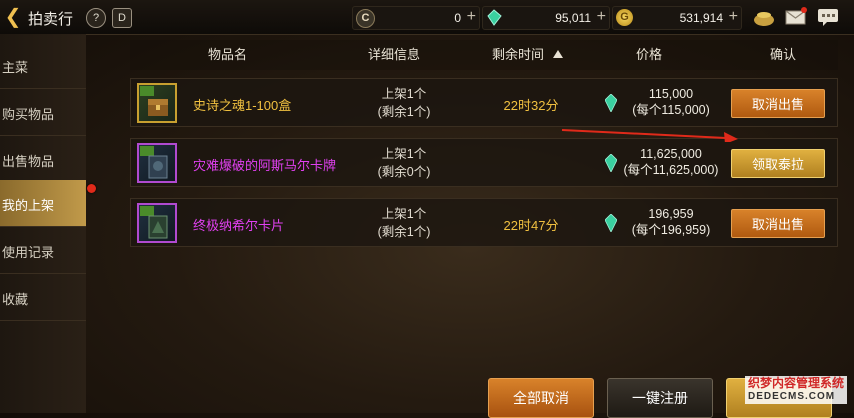 The width and height of the screenshot is (854, 418). I want to click on total-price: 115,000, so click(671, 94).